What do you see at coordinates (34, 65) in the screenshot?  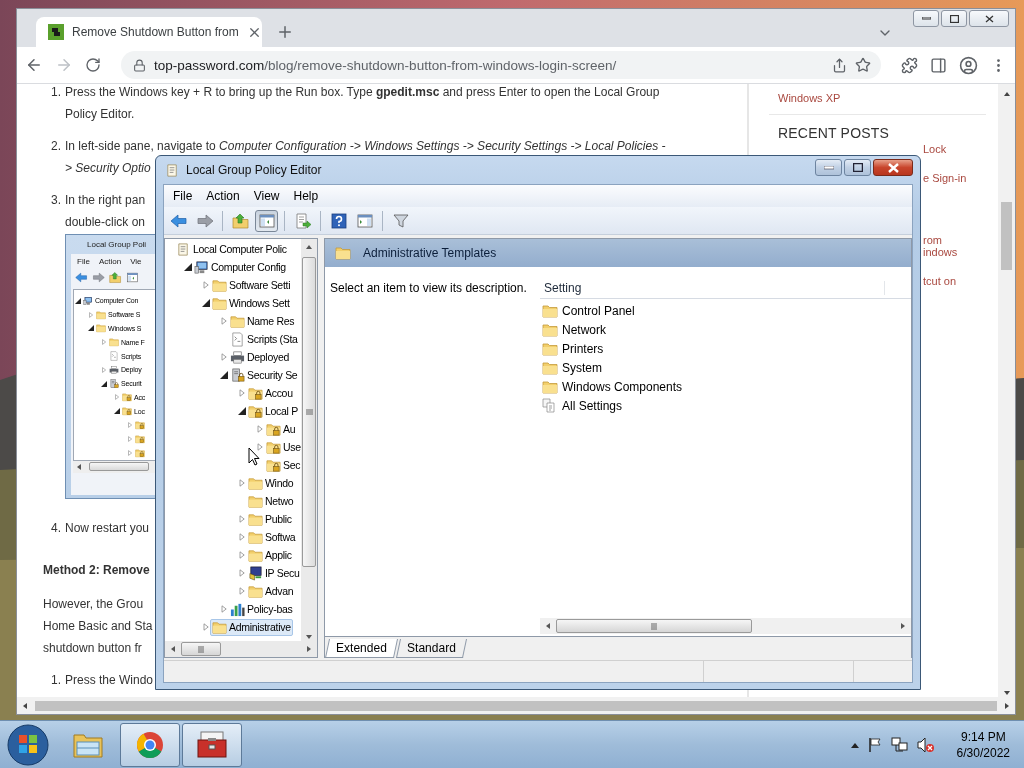 I see `back-icon` at bounding box center [34, 65].